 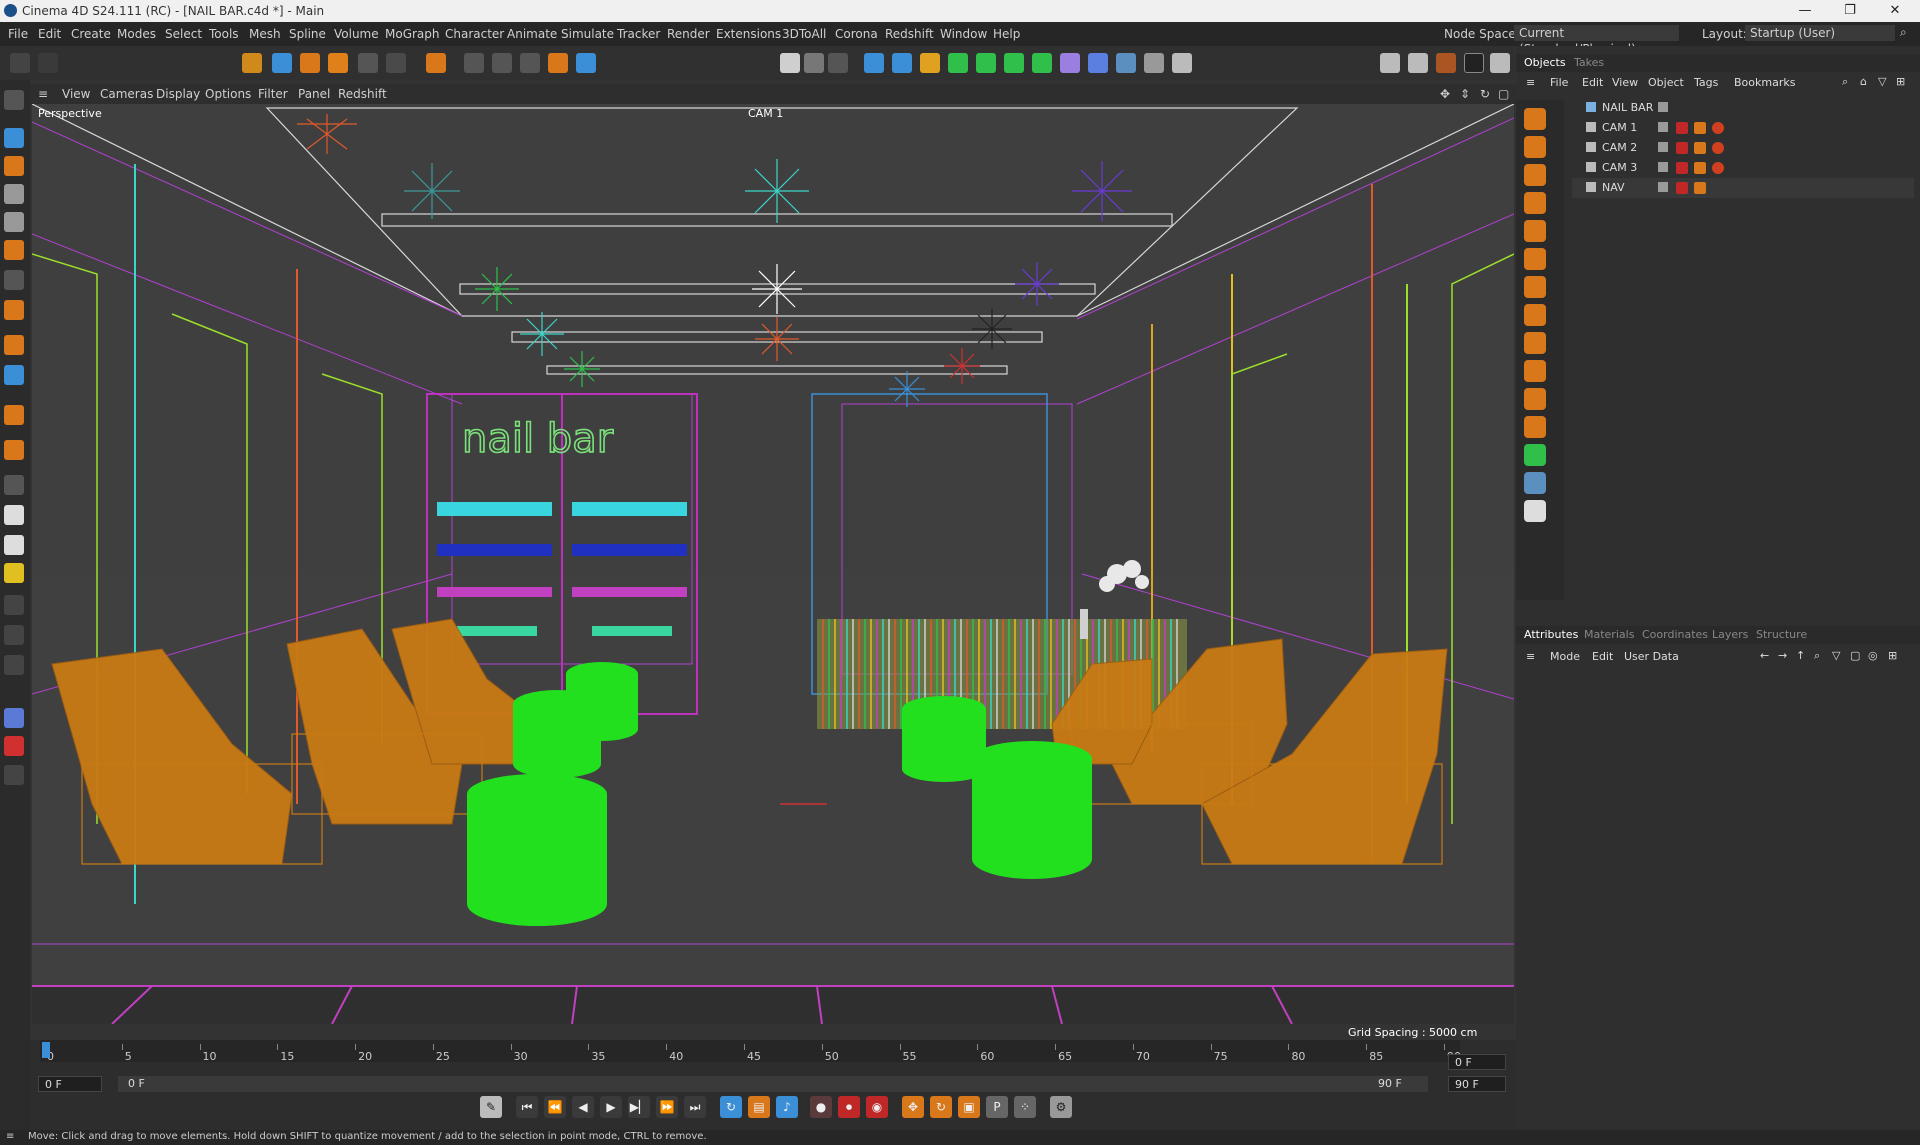 I want to click on menu-simulate: Simulate, so click(x=587, y=34).